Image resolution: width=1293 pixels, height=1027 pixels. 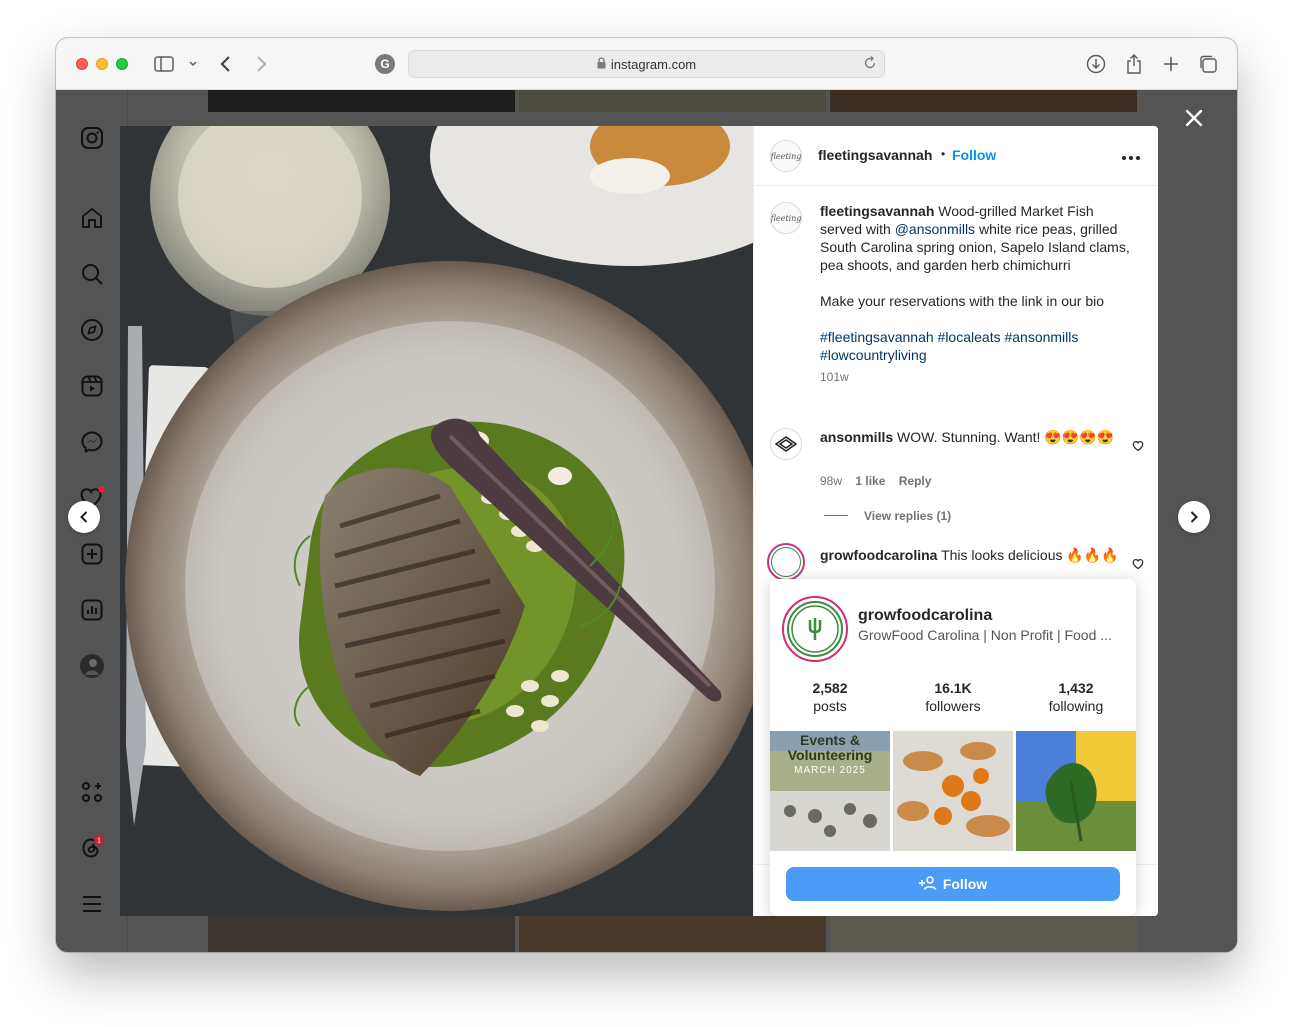 I want to click on comment-body: ansonmills WOW. Stunning. Want! 😍😍😍😍, so click(x=970, y=437).